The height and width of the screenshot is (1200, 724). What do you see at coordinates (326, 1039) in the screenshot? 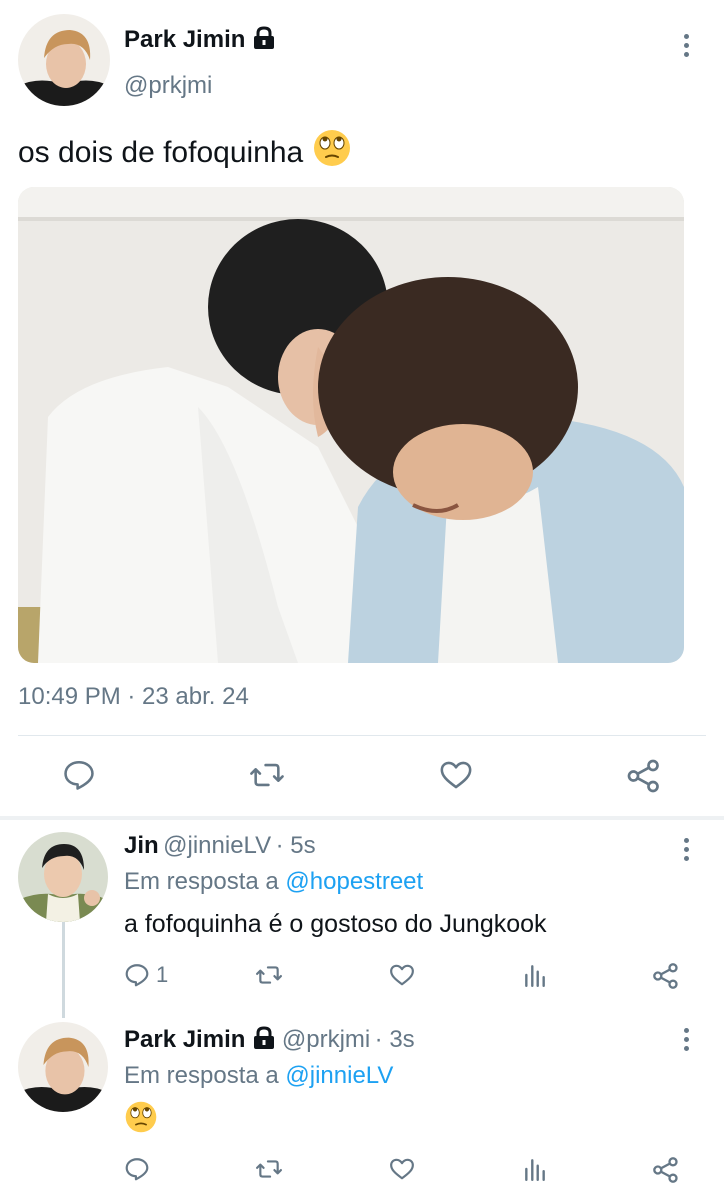
I see `reply-handle: @prkjmi` at bounding box center [326, 1039].